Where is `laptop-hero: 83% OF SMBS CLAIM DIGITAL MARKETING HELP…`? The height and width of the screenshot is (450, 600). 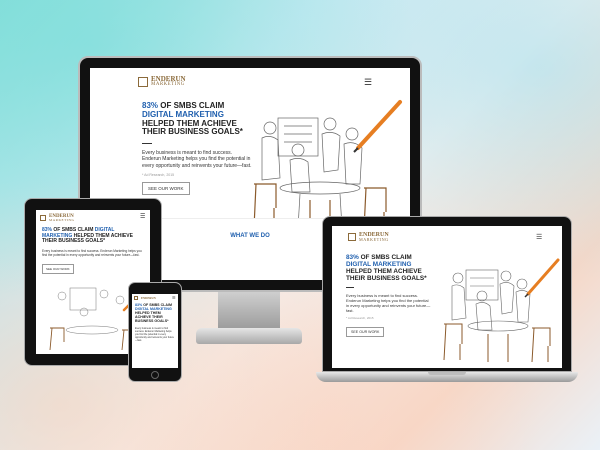
laptop-hero: 83% OF SMBS CLAIM DIGITAL MARKETING HELP… is located at coordinates (396, 296).